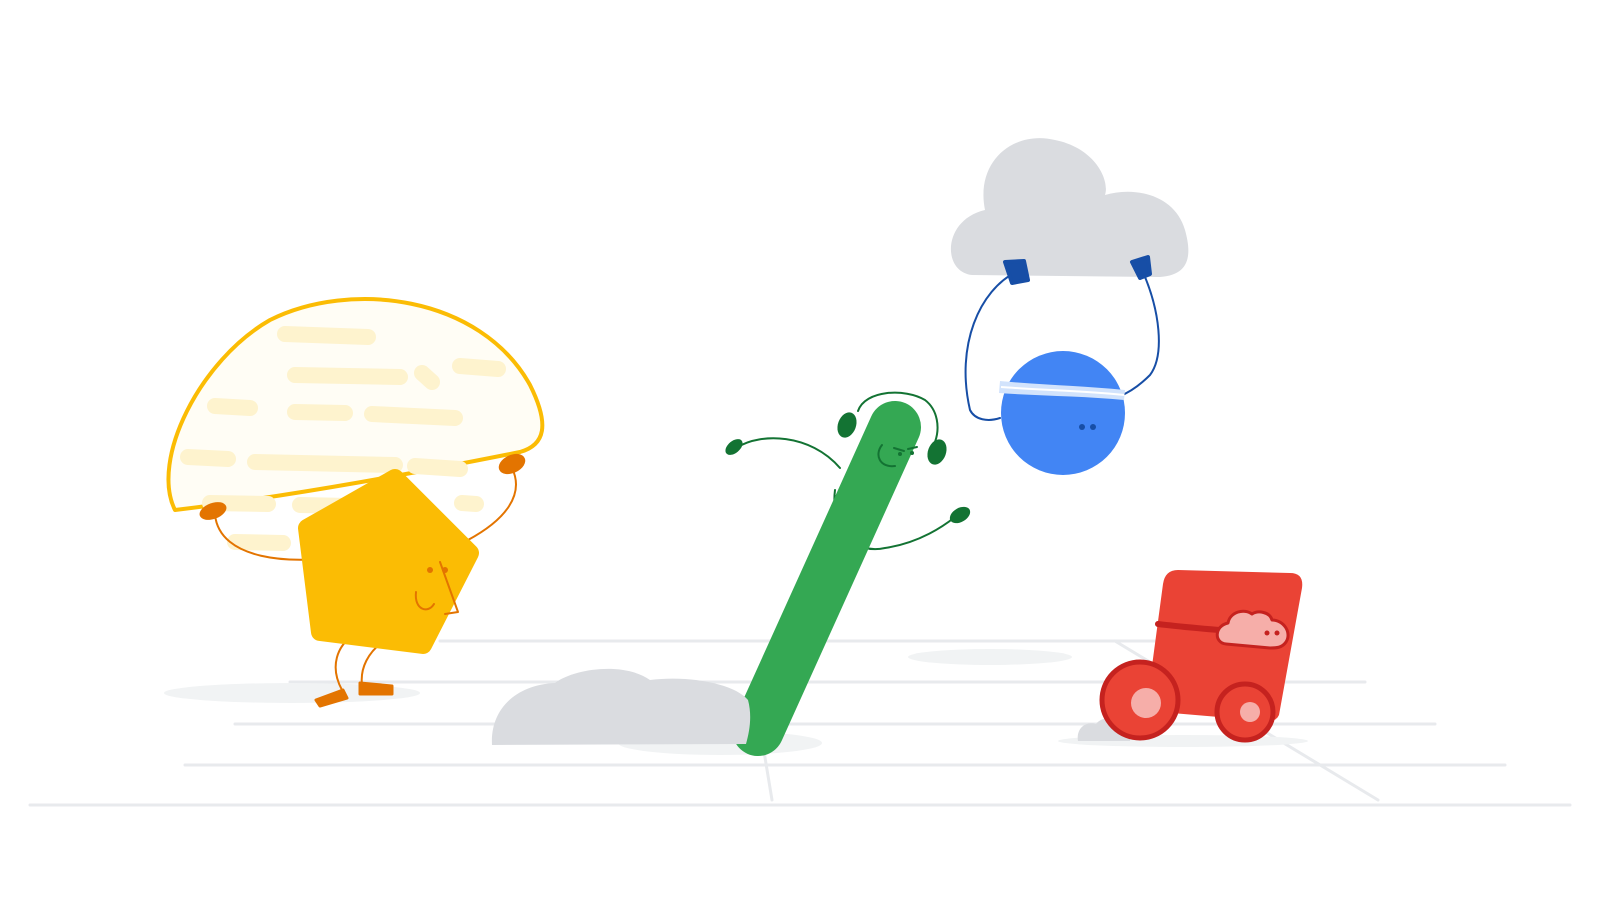 This screenshot has height=900, width=1600. What do you see at coordinates (376, 688) in the screenshot?
I see `yellow-right-foot` at bounding box center [376, 688].